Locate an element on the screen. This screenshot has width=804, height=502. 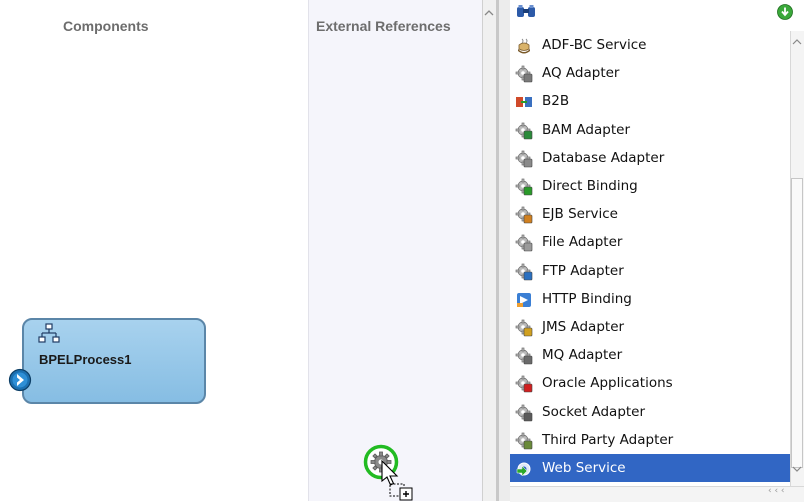
palette-item: File Adapter is located at coordinates (650, 242).